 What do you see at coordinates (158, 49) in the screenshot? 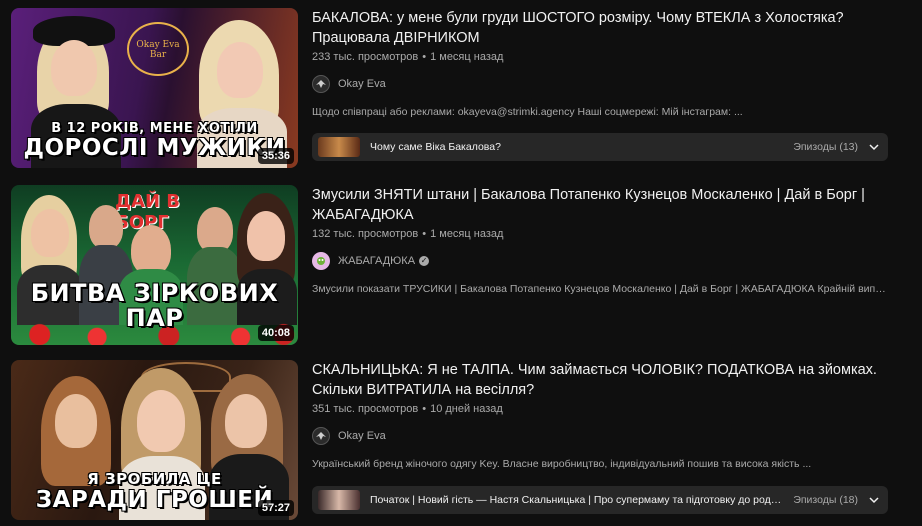
I see `neon-sign: Okay Eva Bar` at bounding box center [158, 49].